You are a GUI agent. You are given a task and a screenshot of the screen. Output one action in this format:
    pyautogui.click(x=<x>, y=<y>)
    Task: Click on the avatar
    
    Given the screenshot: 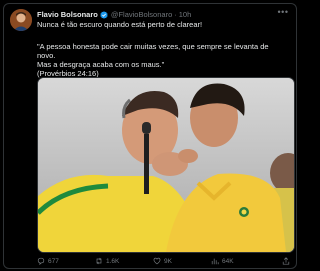 What is the action you would take?
    pyautogui.click(x=21, y=20)
    